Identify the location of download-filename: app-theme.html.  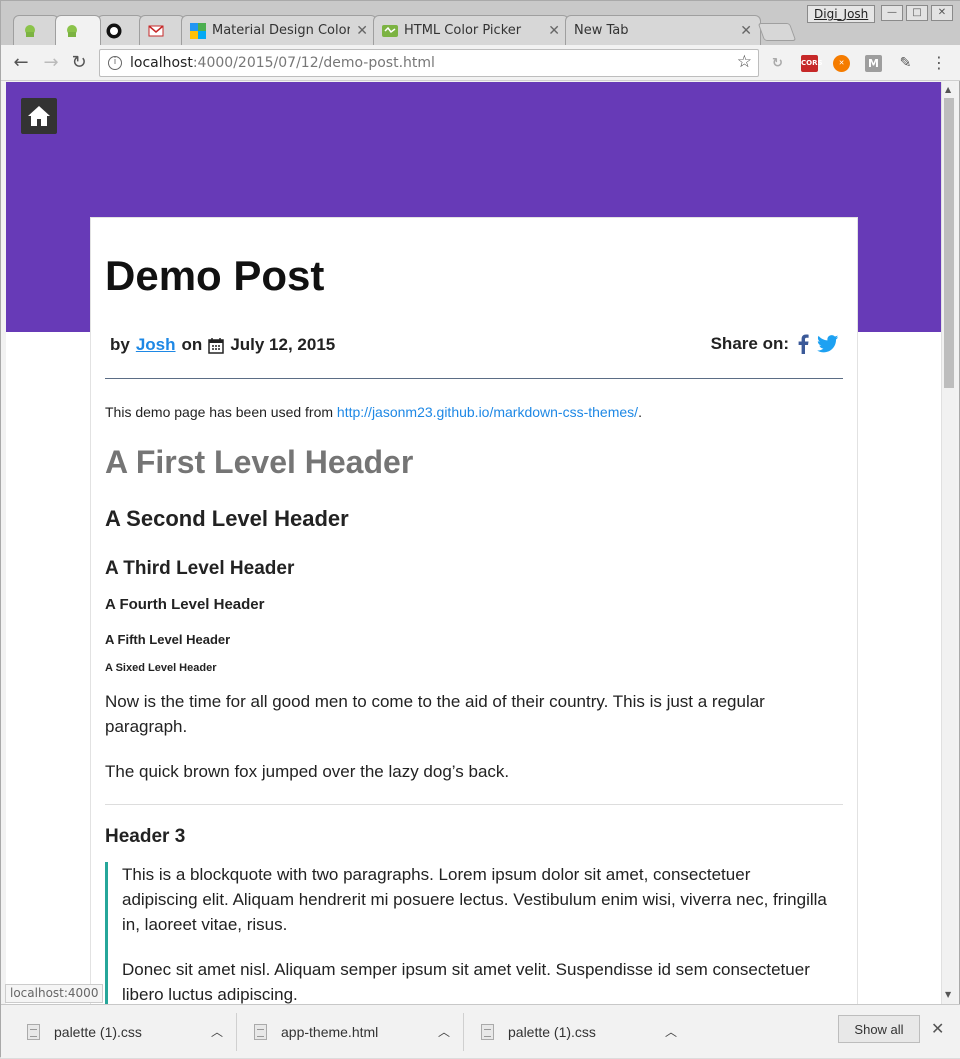
(330, 1032).